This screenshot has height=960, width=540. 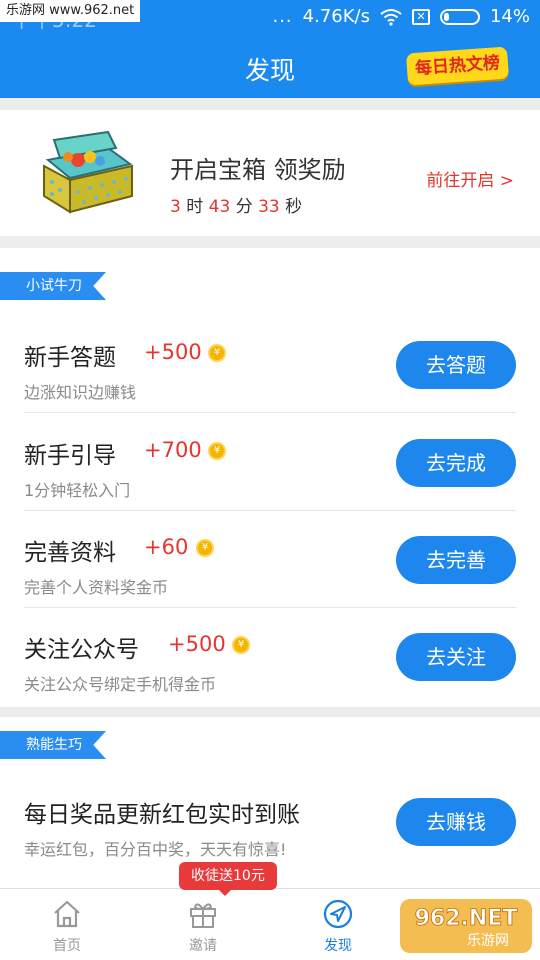 I want to click on task-desc: 幸运红包，百分百中奖，天天有惊喜!, so click(x=155, y=849).